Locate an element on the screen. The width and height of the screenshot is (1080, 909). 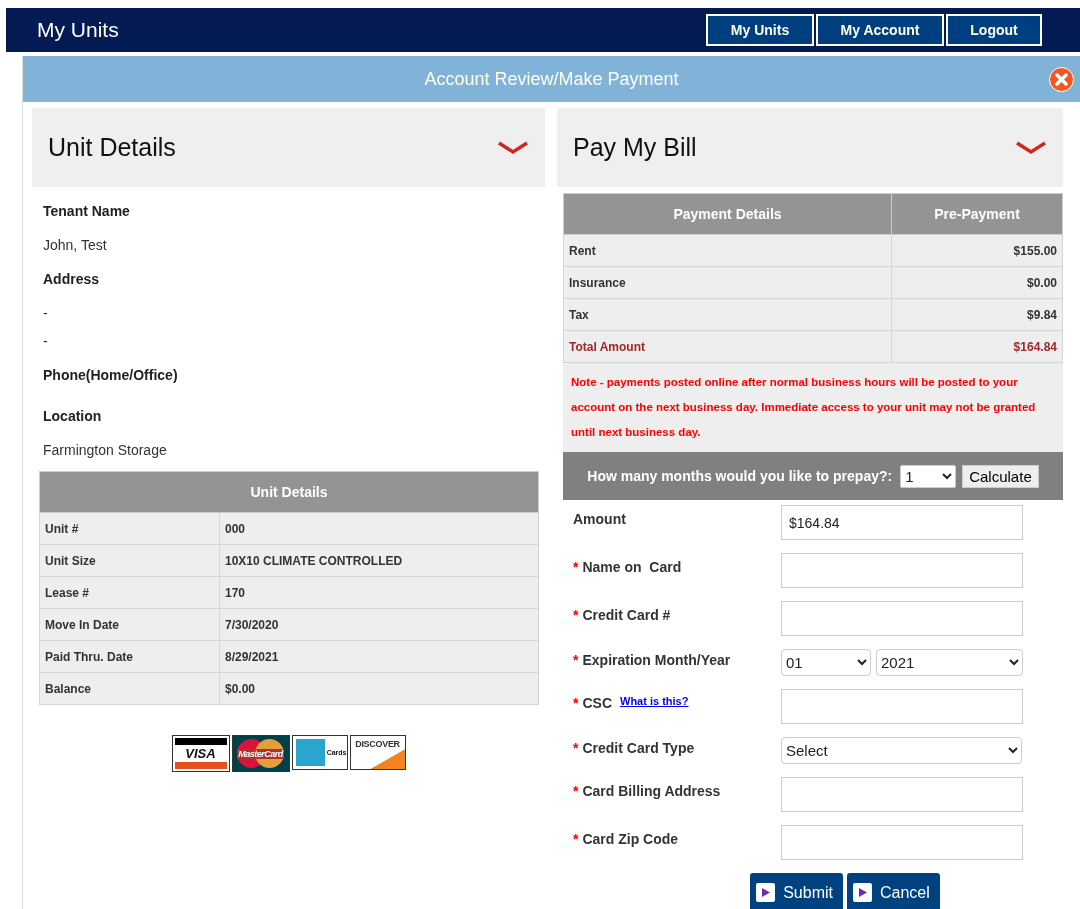
panel-header: Unit Details is located at coordinates (288, 147).